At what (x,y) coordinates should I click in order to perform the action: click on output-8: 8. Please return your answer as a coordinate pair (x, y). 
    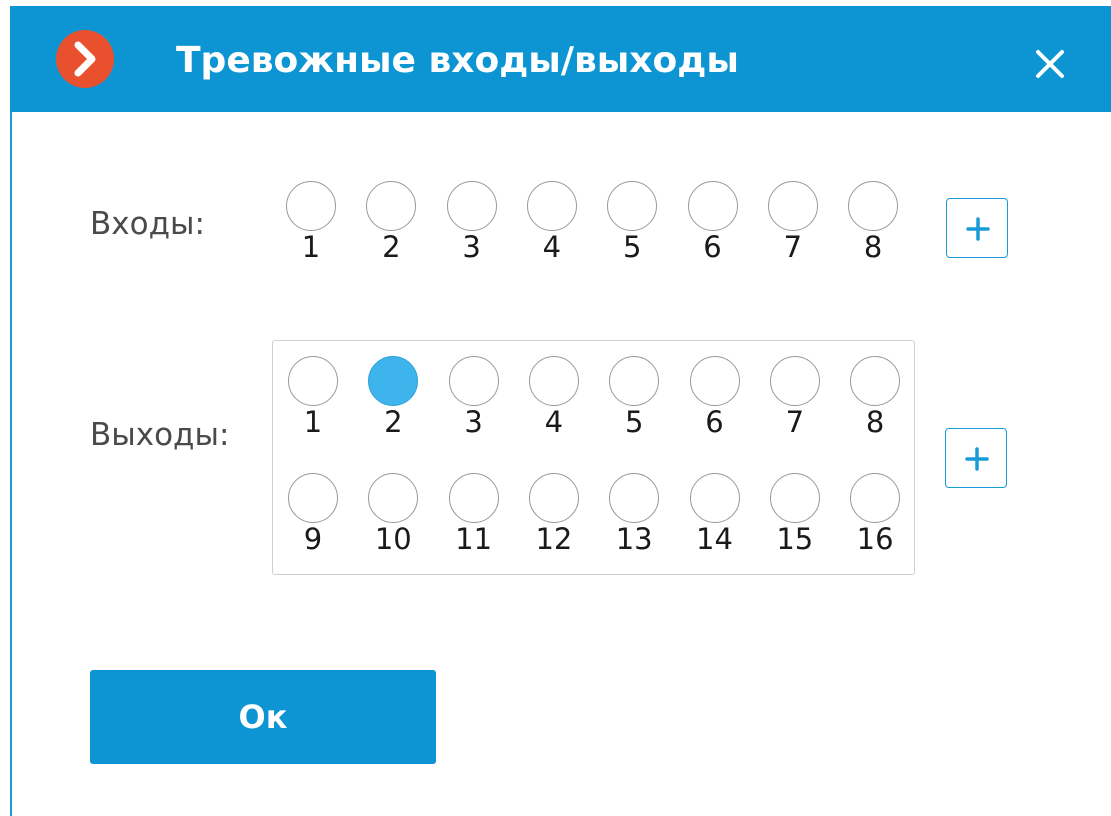
    Looking at the image, I should click on (876, 404).